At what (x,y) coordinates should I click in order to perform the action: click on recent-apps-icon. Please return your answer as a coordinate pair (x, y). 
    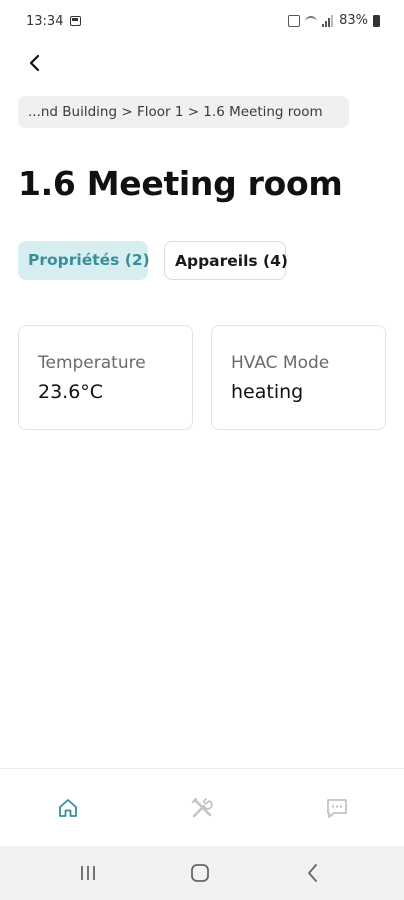
    Looking at the image, I should click on (88, 873).